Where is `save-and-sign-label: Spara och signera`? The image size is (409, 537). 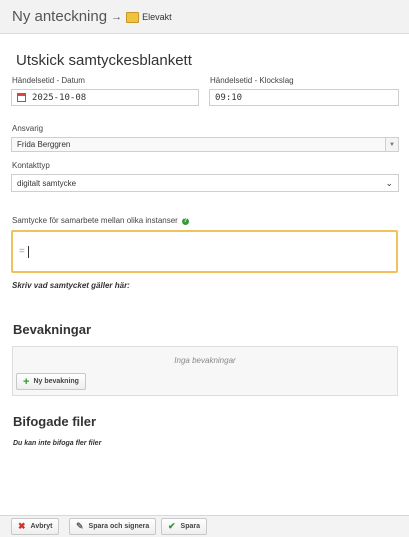
save-and-sign-label: Spara och signera is located at coordinates (119, 526).